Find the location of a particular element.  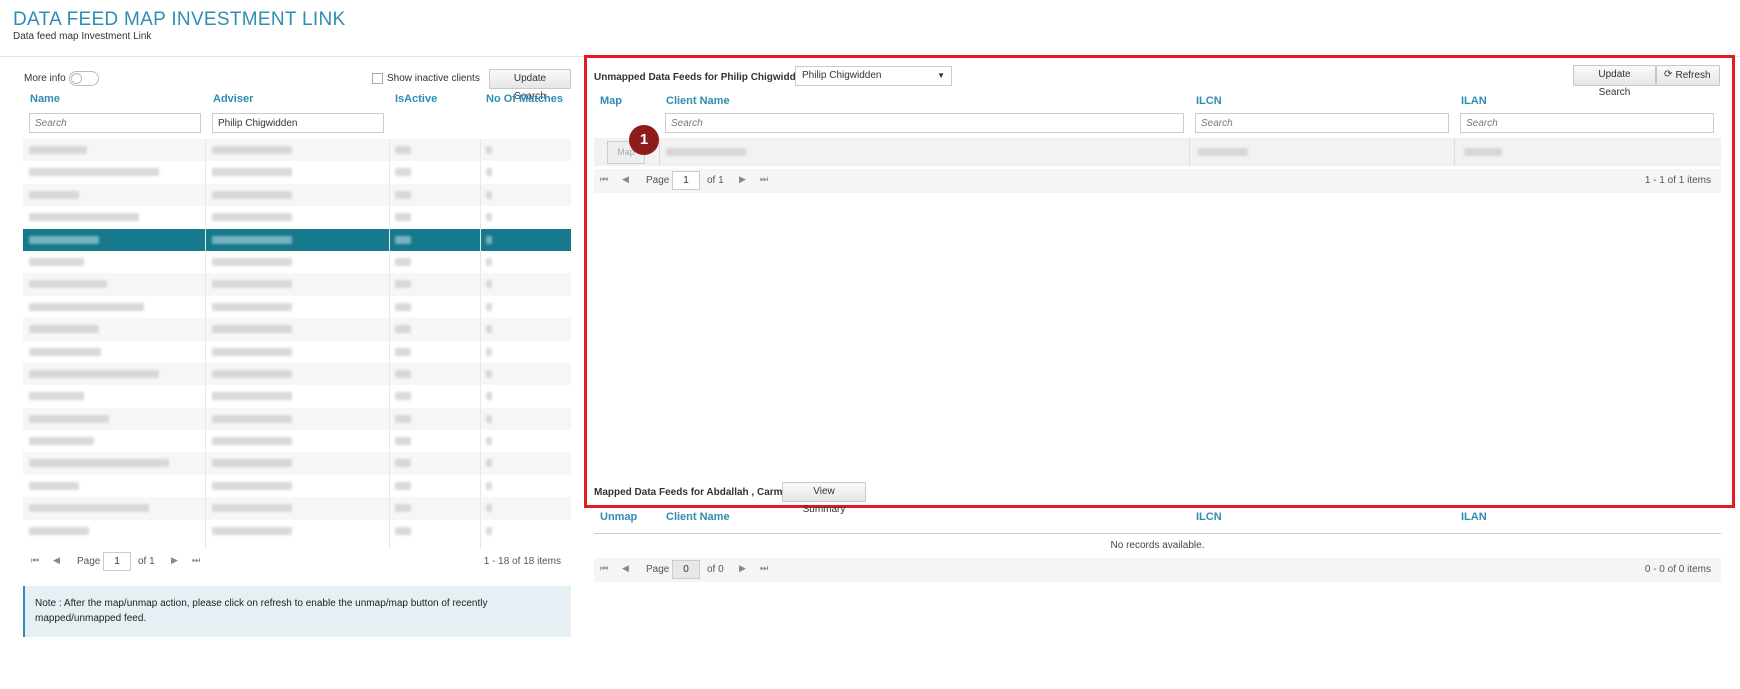

view-summary-button: View Summary is located at coordinates (824, 498).